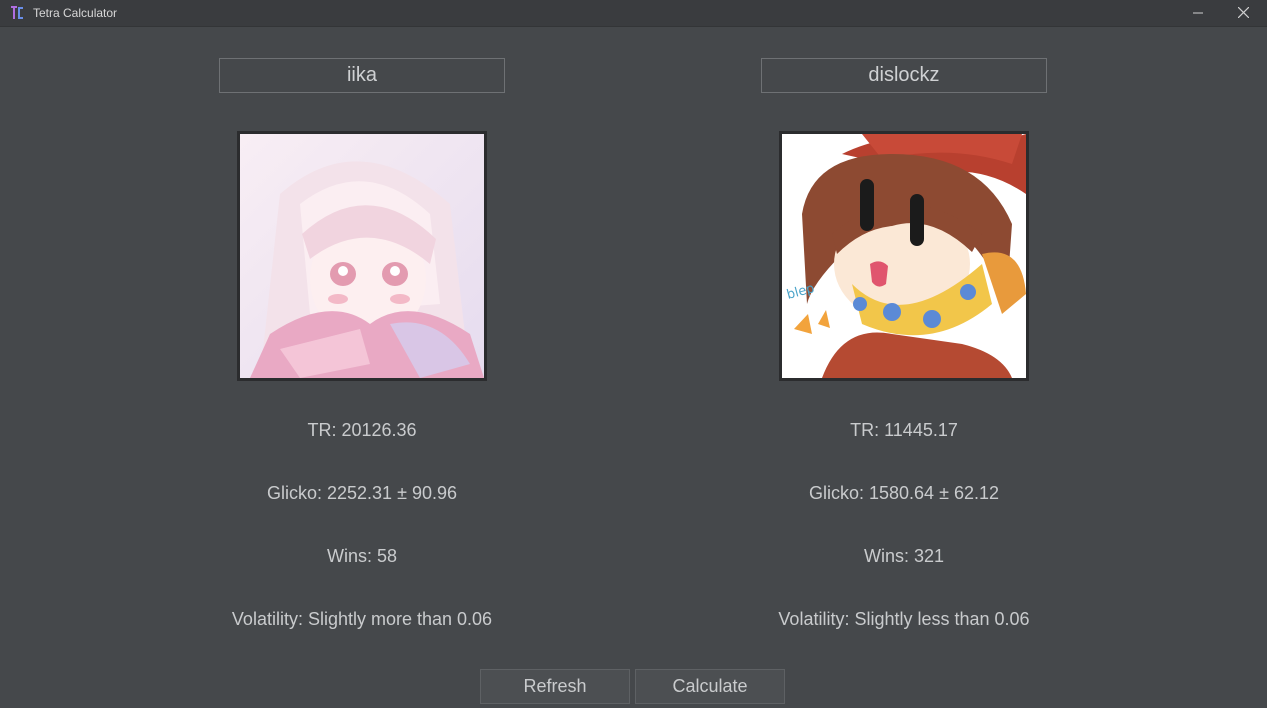 The height and width of the screenshot is (708, 1267). I want to click on right-volatility-value: Volatility: Slightly less than 0.06, so click(904, 619).